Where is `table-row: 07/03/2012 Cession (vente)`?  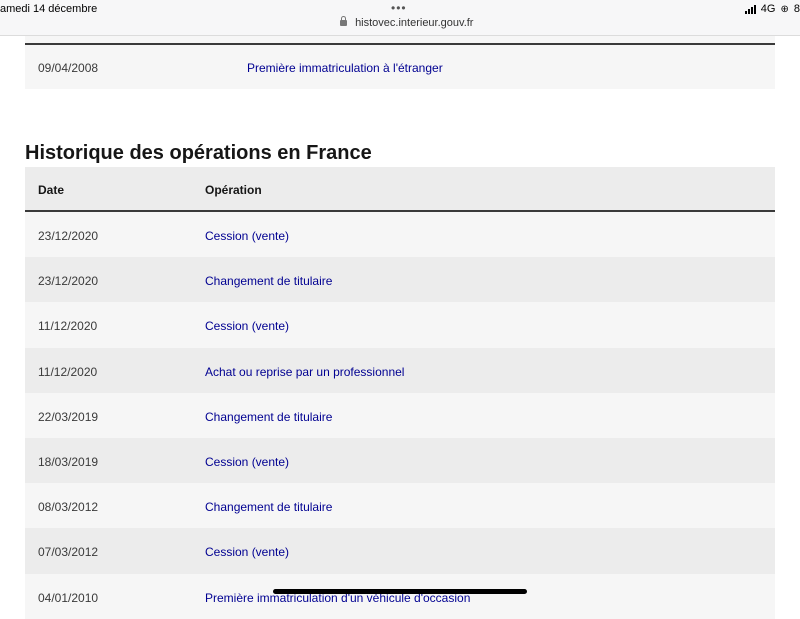 table-row: 07/03/2012 Cession (vente) is located at coordinates (400, 551).